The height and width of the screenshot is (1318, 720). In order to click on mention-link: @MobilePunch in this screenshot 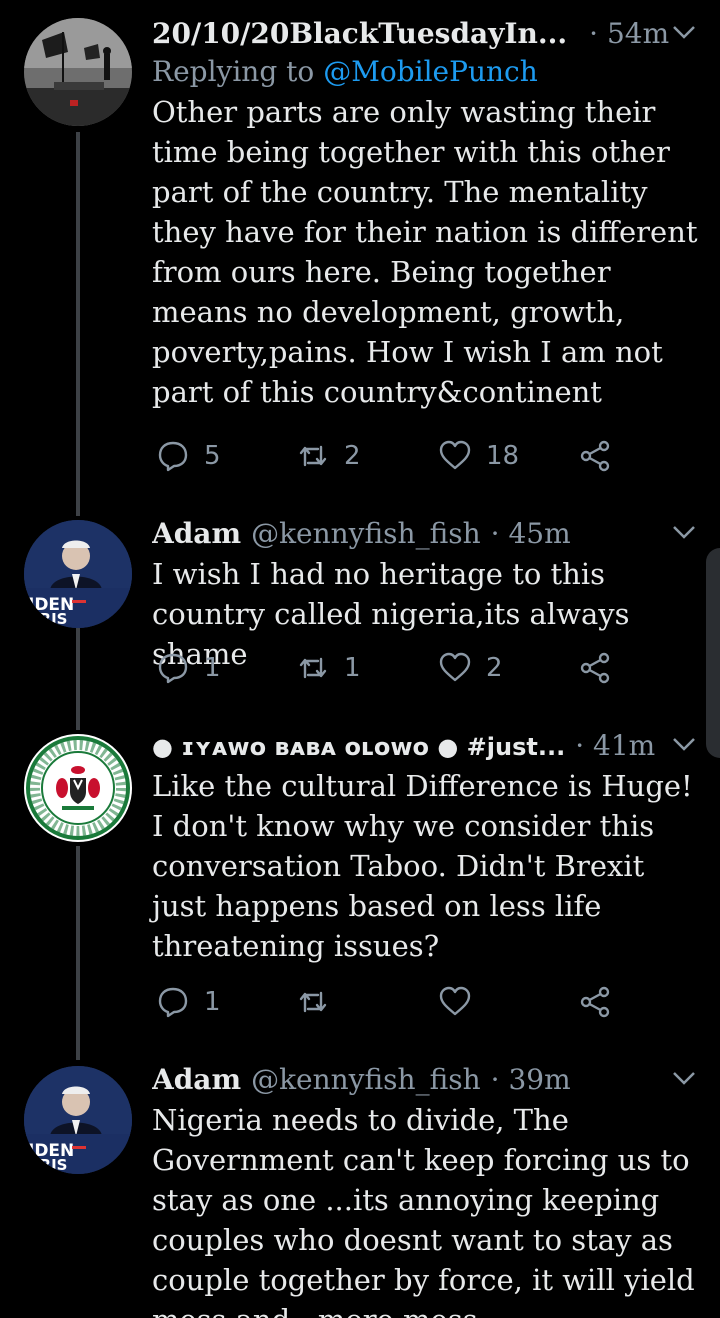, I will do `click(430, 71)`.